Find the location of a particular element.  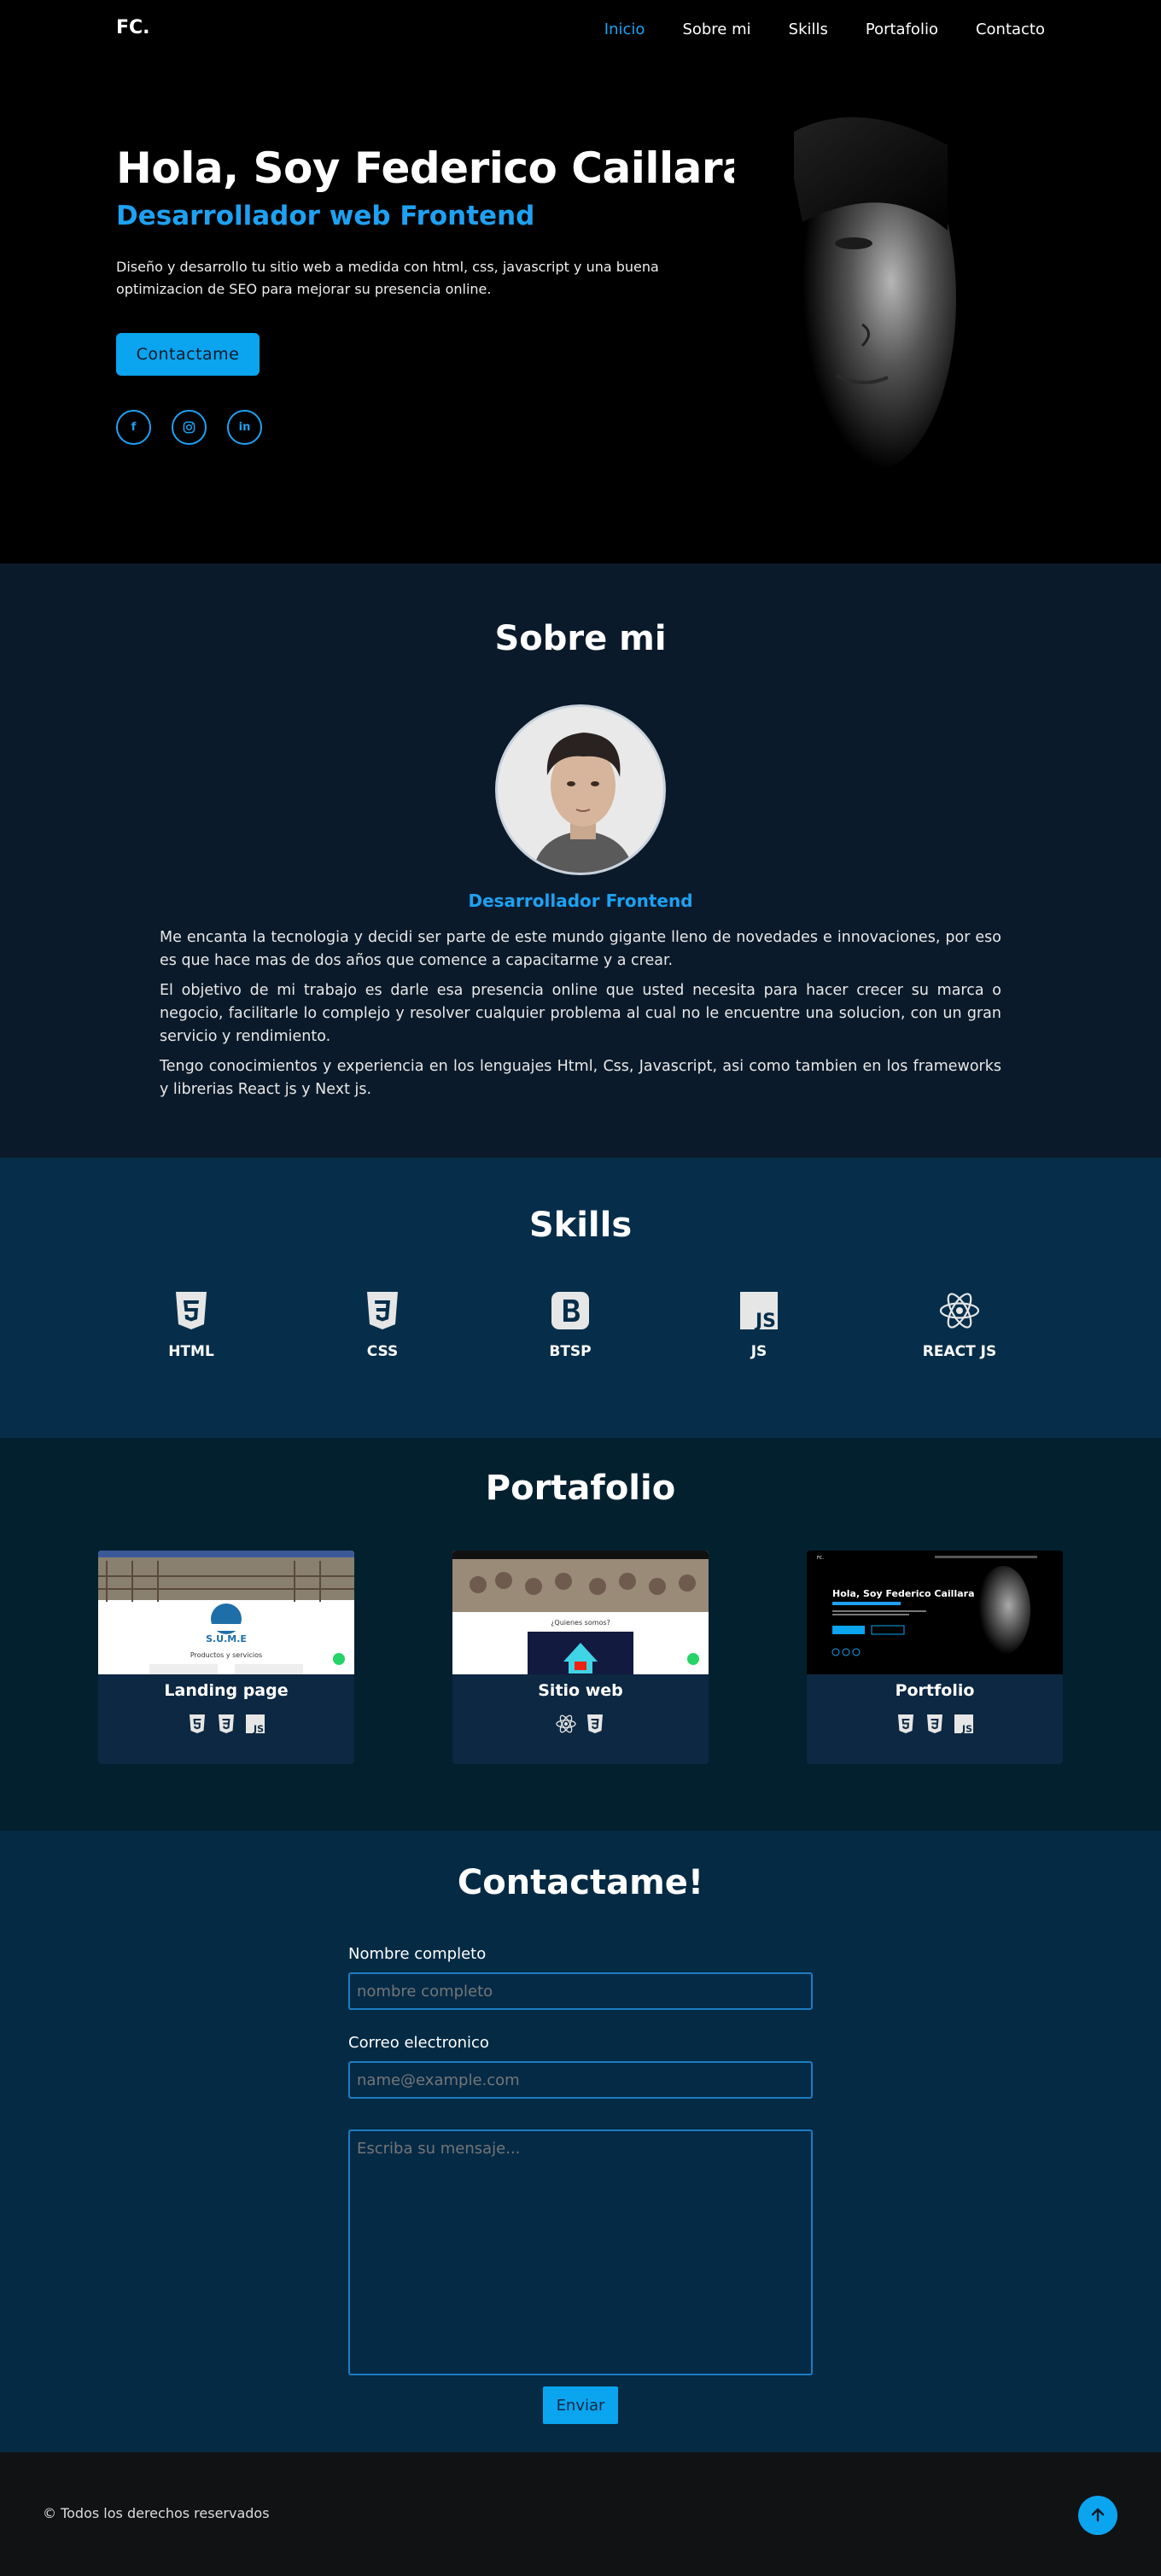

copyright-text: © Todos los derechos reservados is located at coordinates (156, 2513).